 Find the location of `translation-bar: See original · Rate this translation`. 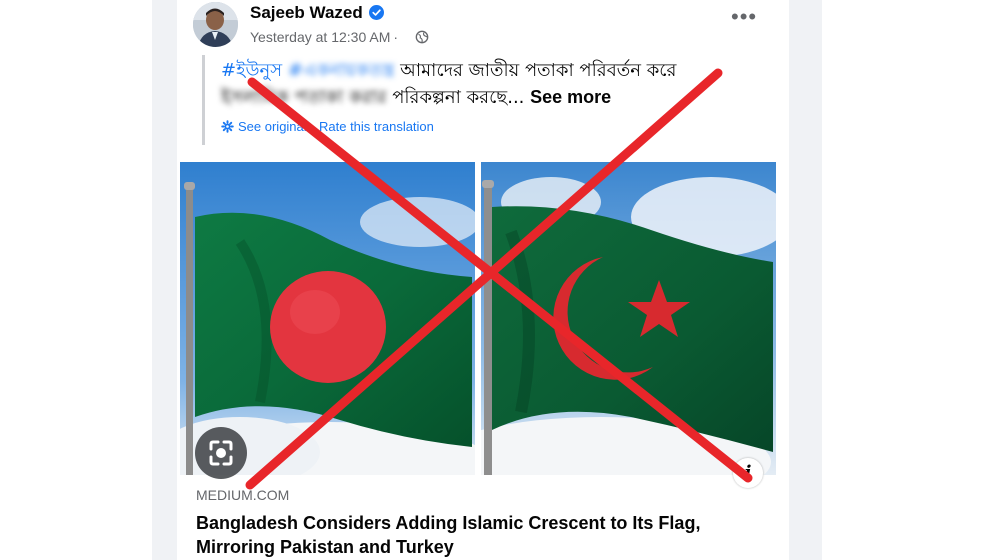

translation-bar: See original · Rate this translation is located at coordinates (327, 126).